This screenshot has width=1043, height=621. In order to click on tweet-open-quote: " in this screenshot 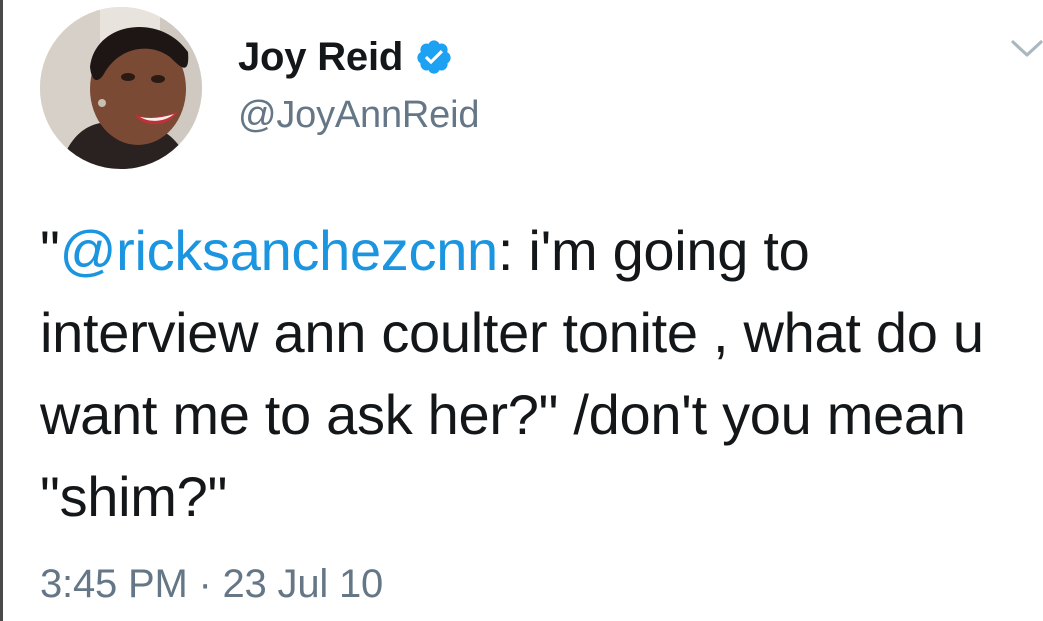, I will do `click(50, 250)`.